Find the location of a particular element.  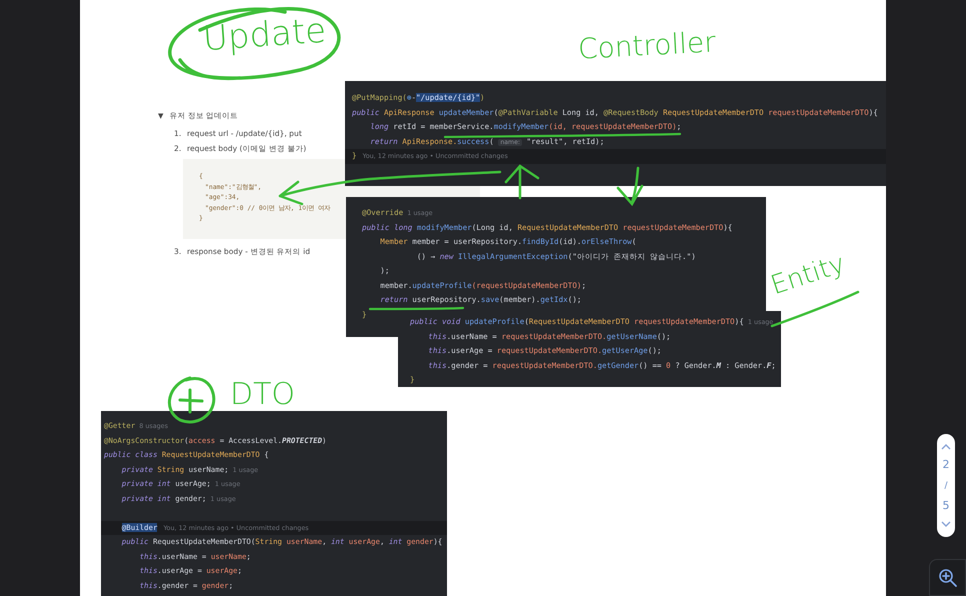

zoom-in-icon is located at coordinates (948, 578).